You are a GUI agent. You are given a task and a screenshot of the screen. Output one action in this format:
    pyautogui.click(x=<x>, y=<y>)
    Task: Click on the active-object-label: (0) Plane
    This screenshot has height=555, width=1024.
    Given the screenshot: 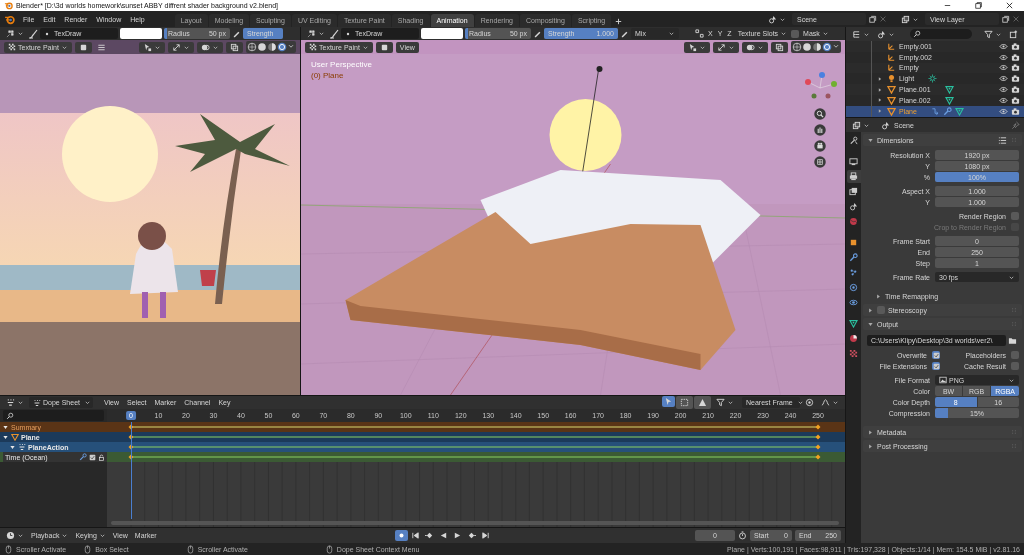 What is the action you would take?
    pyautogui.click(x=328, y=75)
    